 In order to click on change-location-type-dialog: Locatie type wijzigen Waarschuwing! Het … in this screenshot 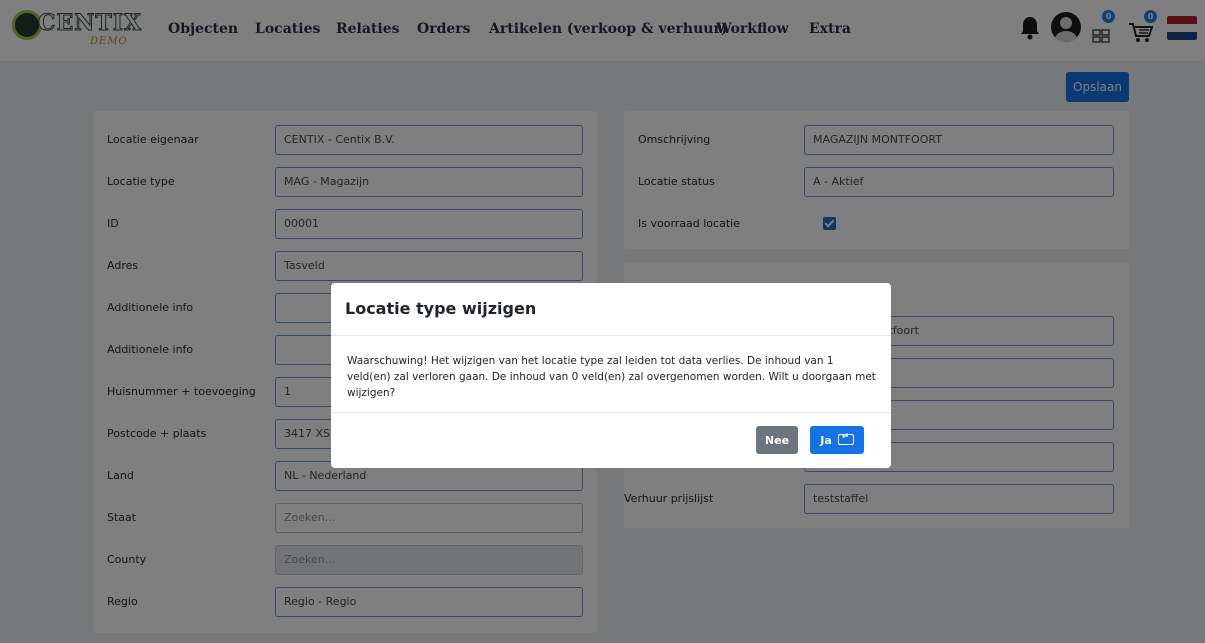, I will do `click(611, 375)`.